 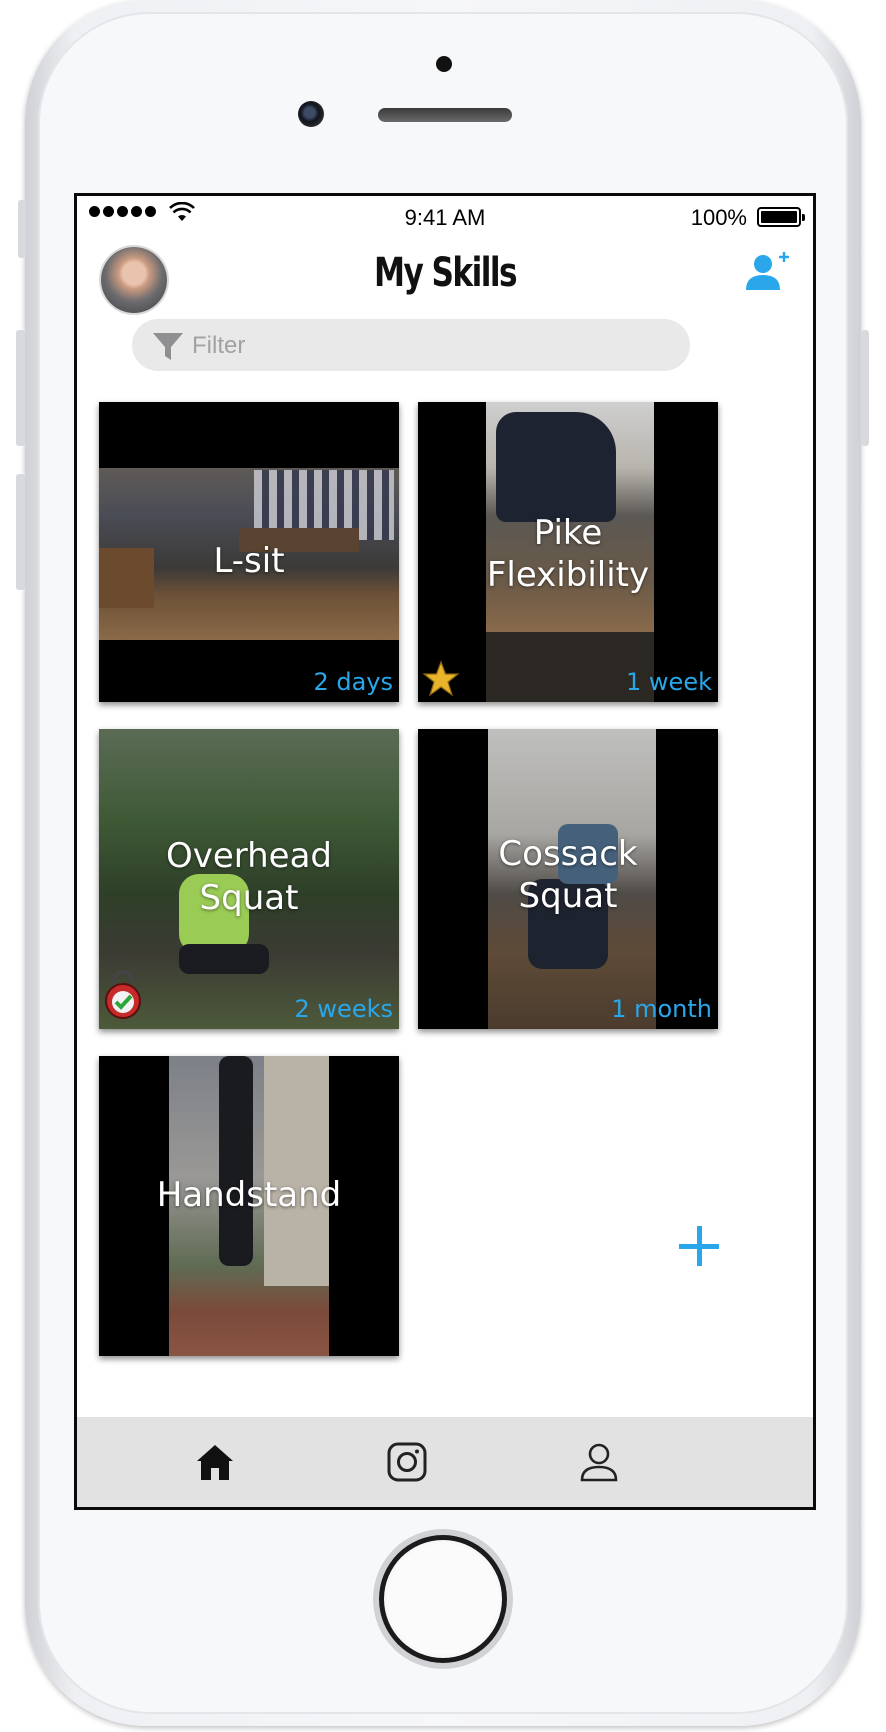 I want to click on skill-name: Cossack Squat, so click(x=568, y=875).